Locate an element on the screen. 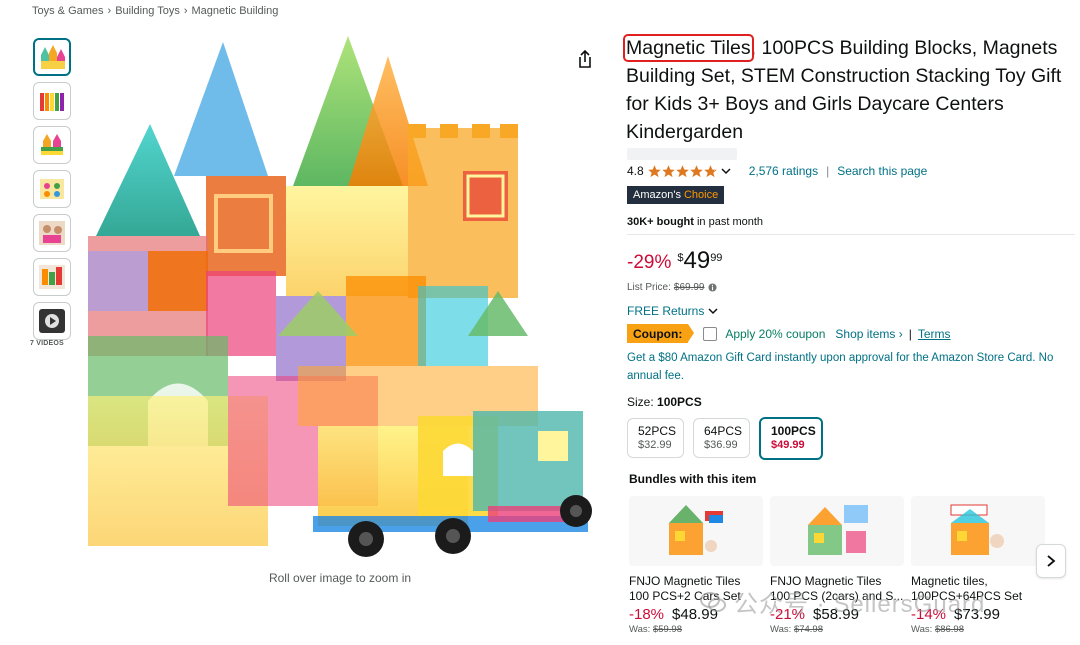 Image resolution: width=1080 pixels, height=645 pixels. discount-percent: -29% is located at coordinates (649, 262).